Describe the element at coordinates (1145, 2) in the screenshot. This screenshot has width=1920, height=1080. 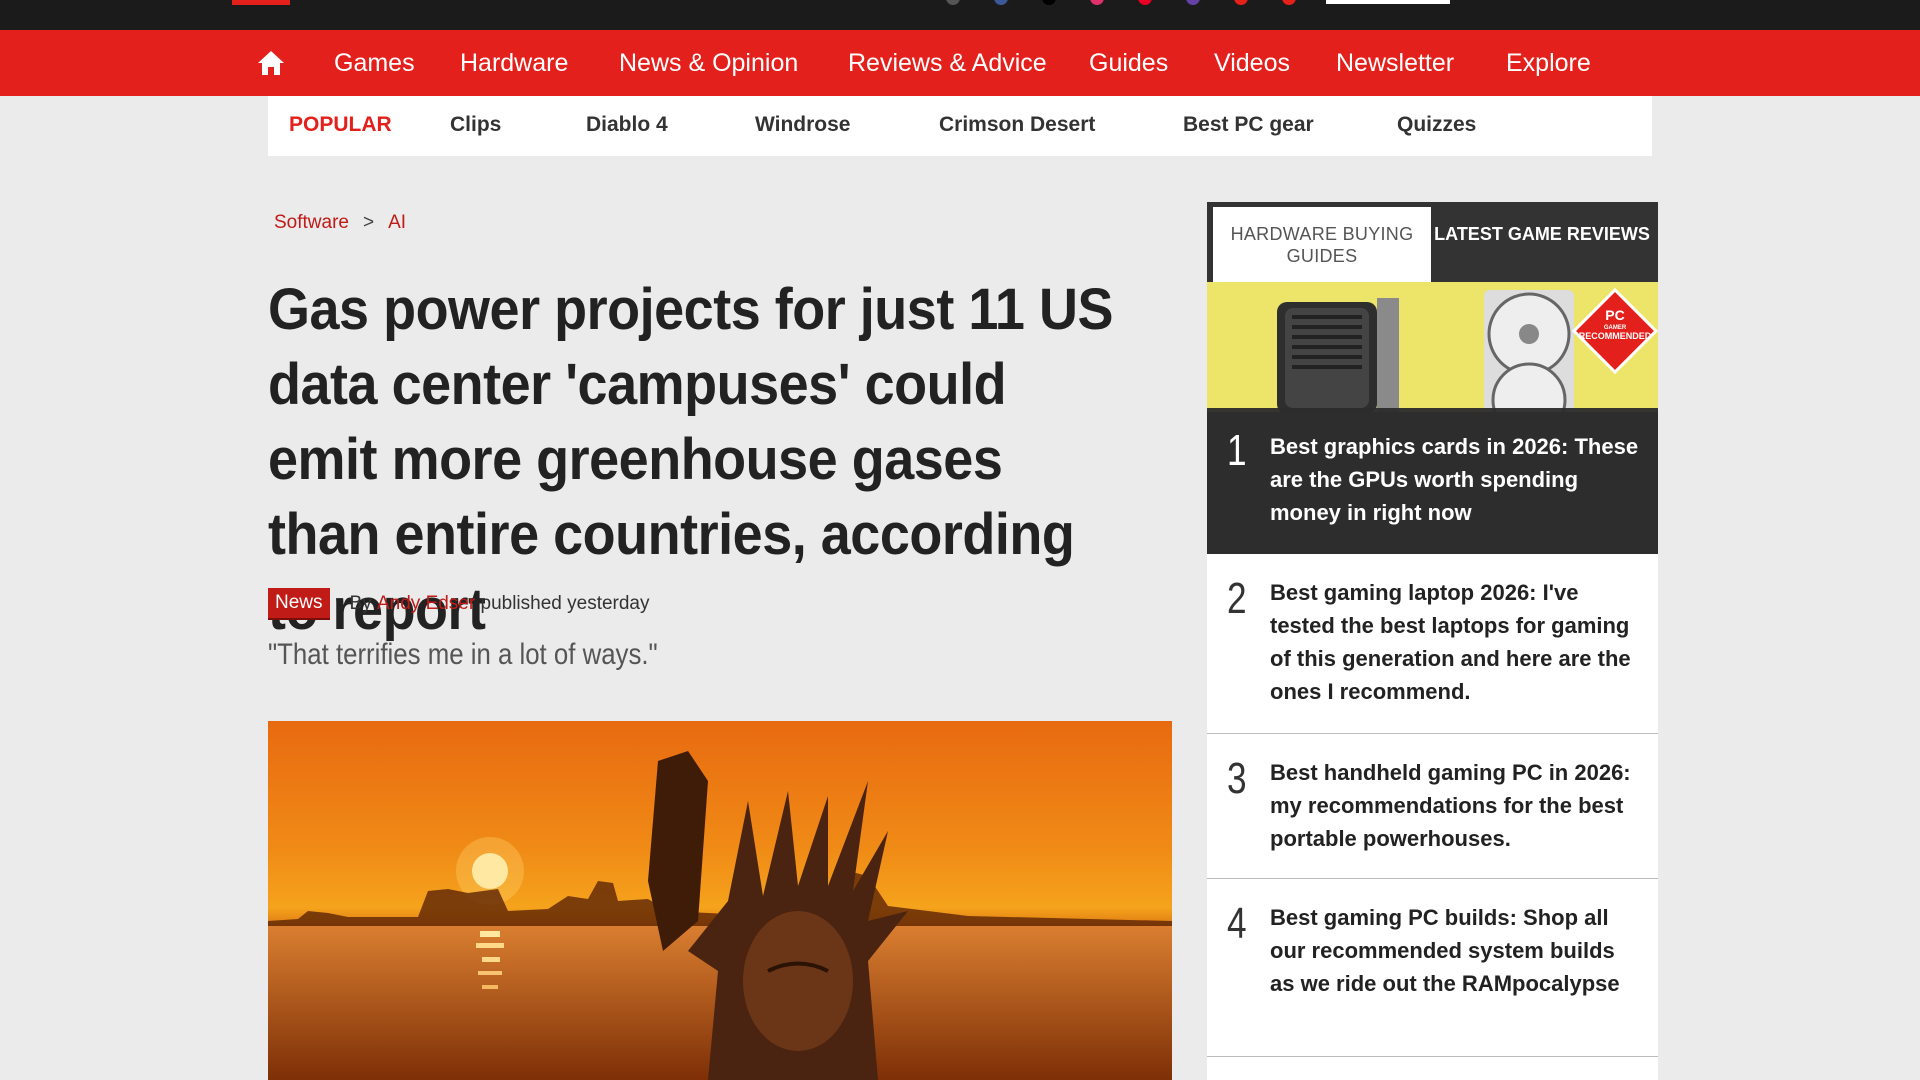
I see `pinterest-icon` at that location.